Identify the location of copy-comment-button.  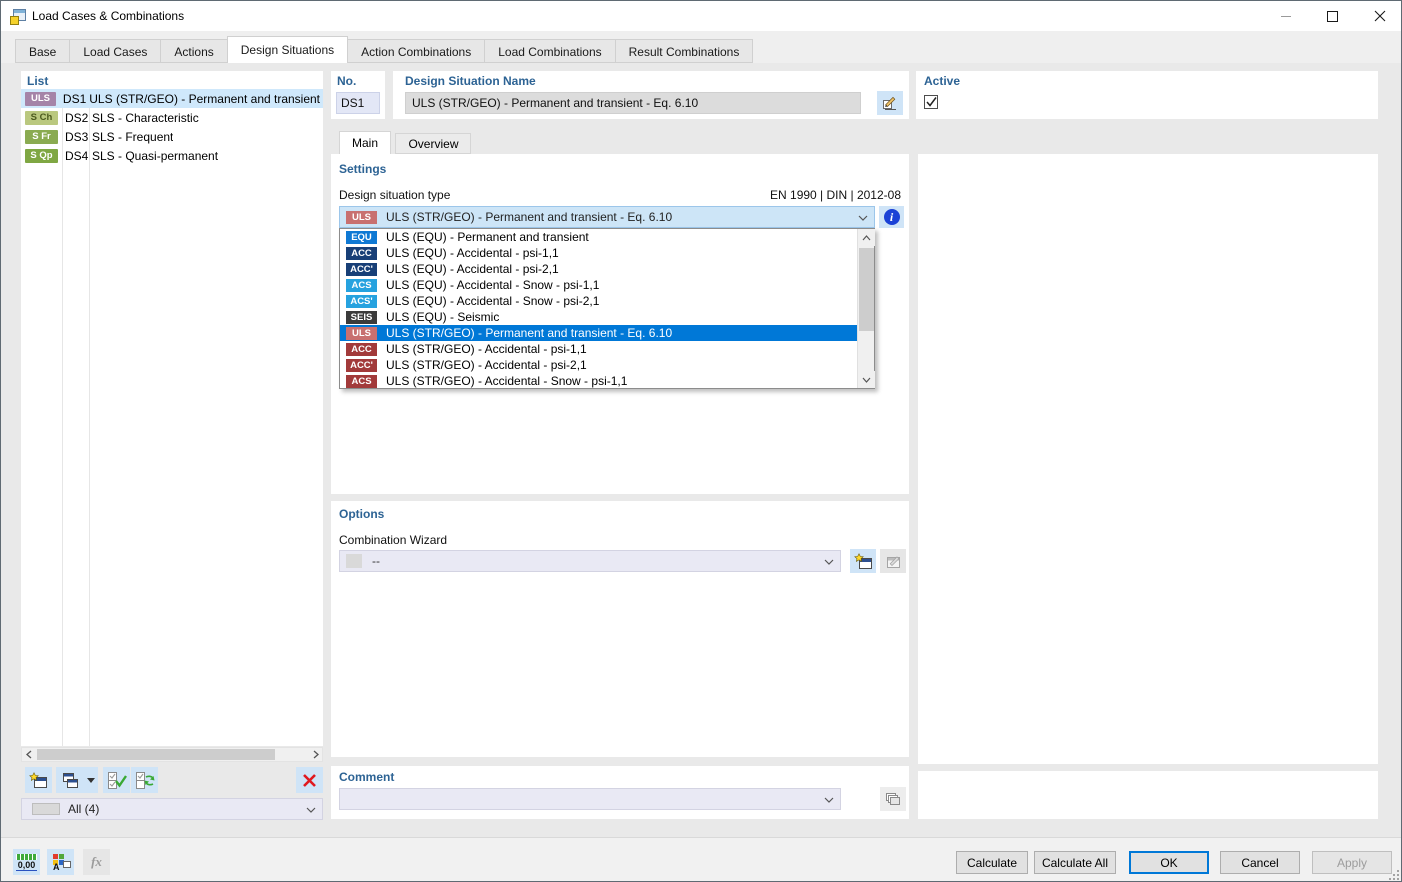
(893, 799).